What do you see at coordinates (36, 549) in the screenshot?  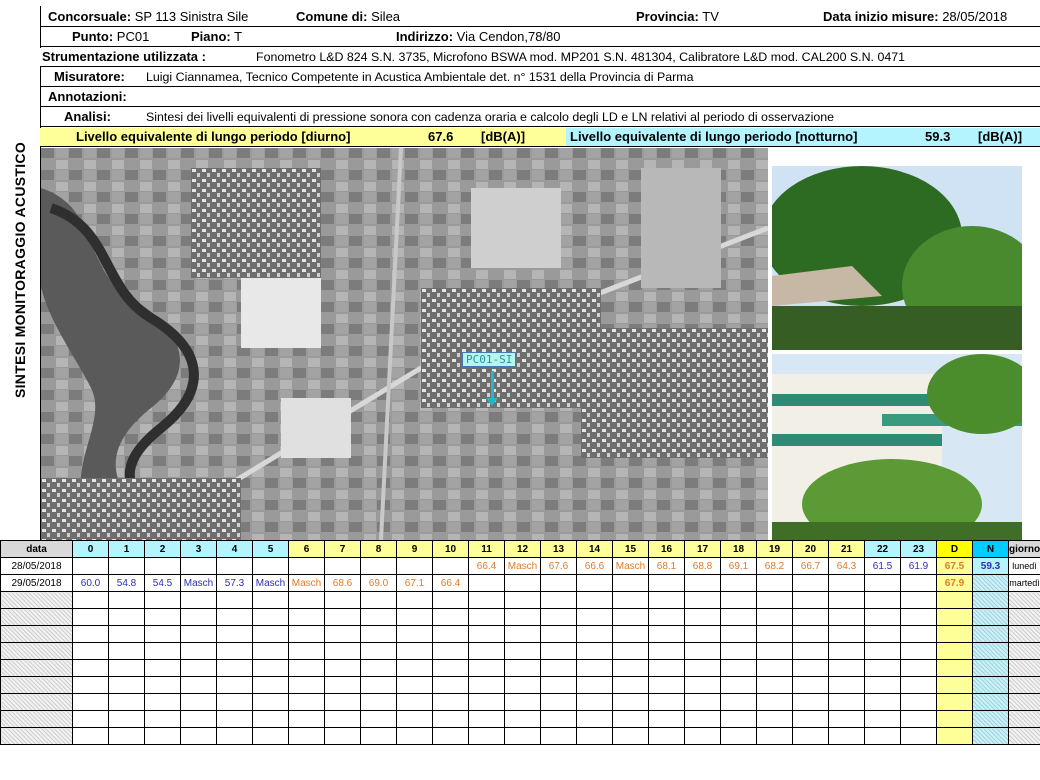 I see `header-date: data` at bounding box center [36, 549].